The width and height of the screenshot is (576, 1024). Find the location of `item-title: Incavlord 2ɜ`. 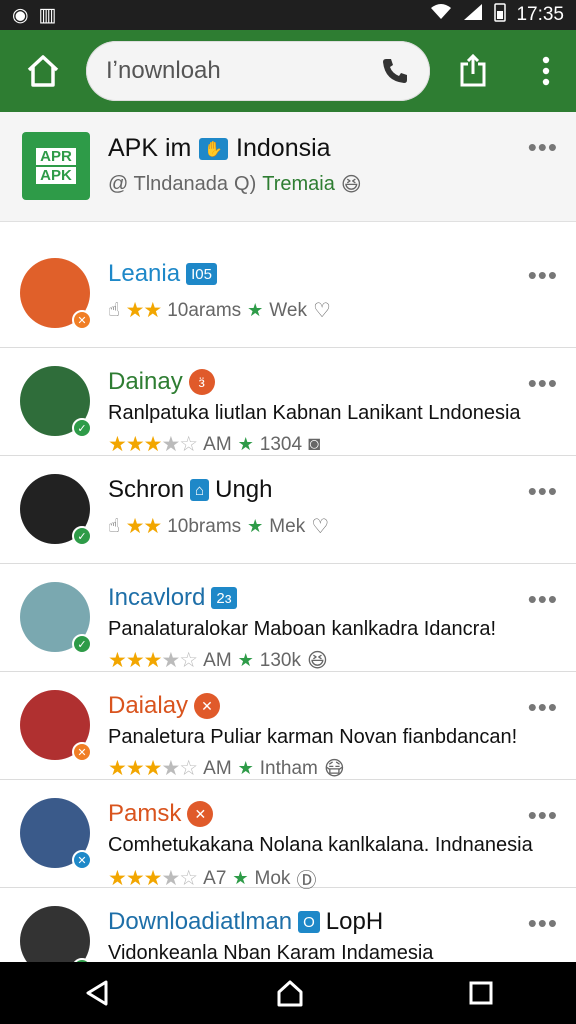

item-title: Incavlord 2ɜ is located at coordinates (172, 598).